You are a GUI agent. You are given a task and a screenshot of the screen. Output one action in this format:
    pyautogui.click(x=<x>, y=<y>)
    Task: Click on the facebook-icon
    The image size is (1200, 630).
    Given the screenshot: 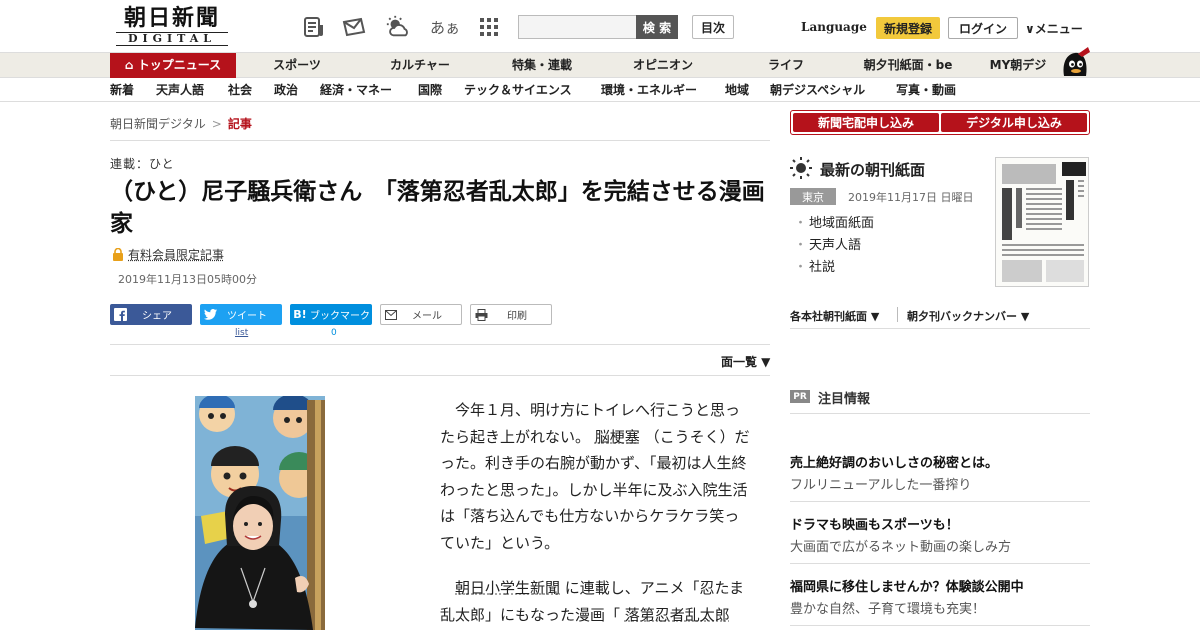 What is the action you would take?
    pyautogui.click(x=120, y=314)
    